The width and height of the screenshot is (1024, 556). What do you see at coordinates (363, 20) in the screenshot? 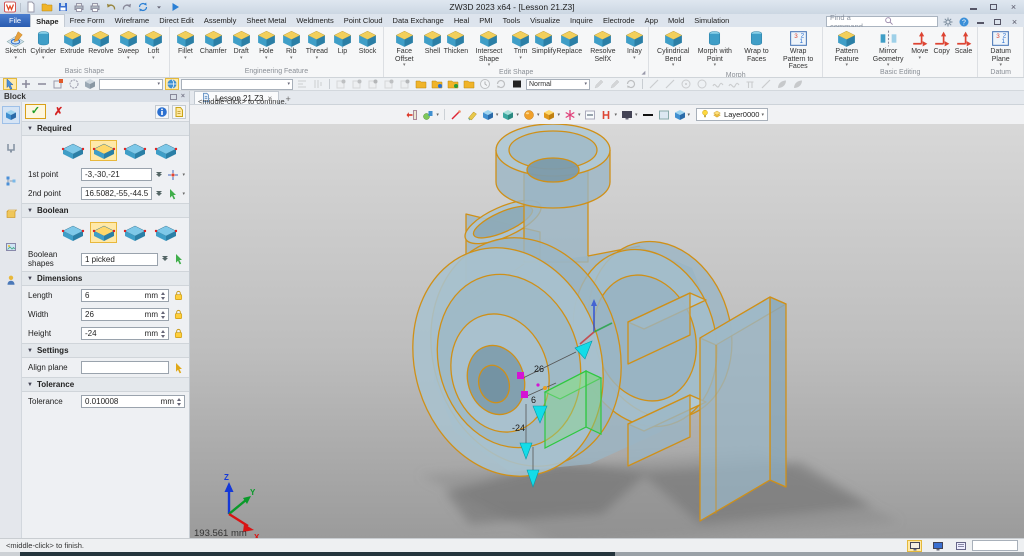
I see `tab-point-cloud: Point Cloud` at bounding box center [363, 20].